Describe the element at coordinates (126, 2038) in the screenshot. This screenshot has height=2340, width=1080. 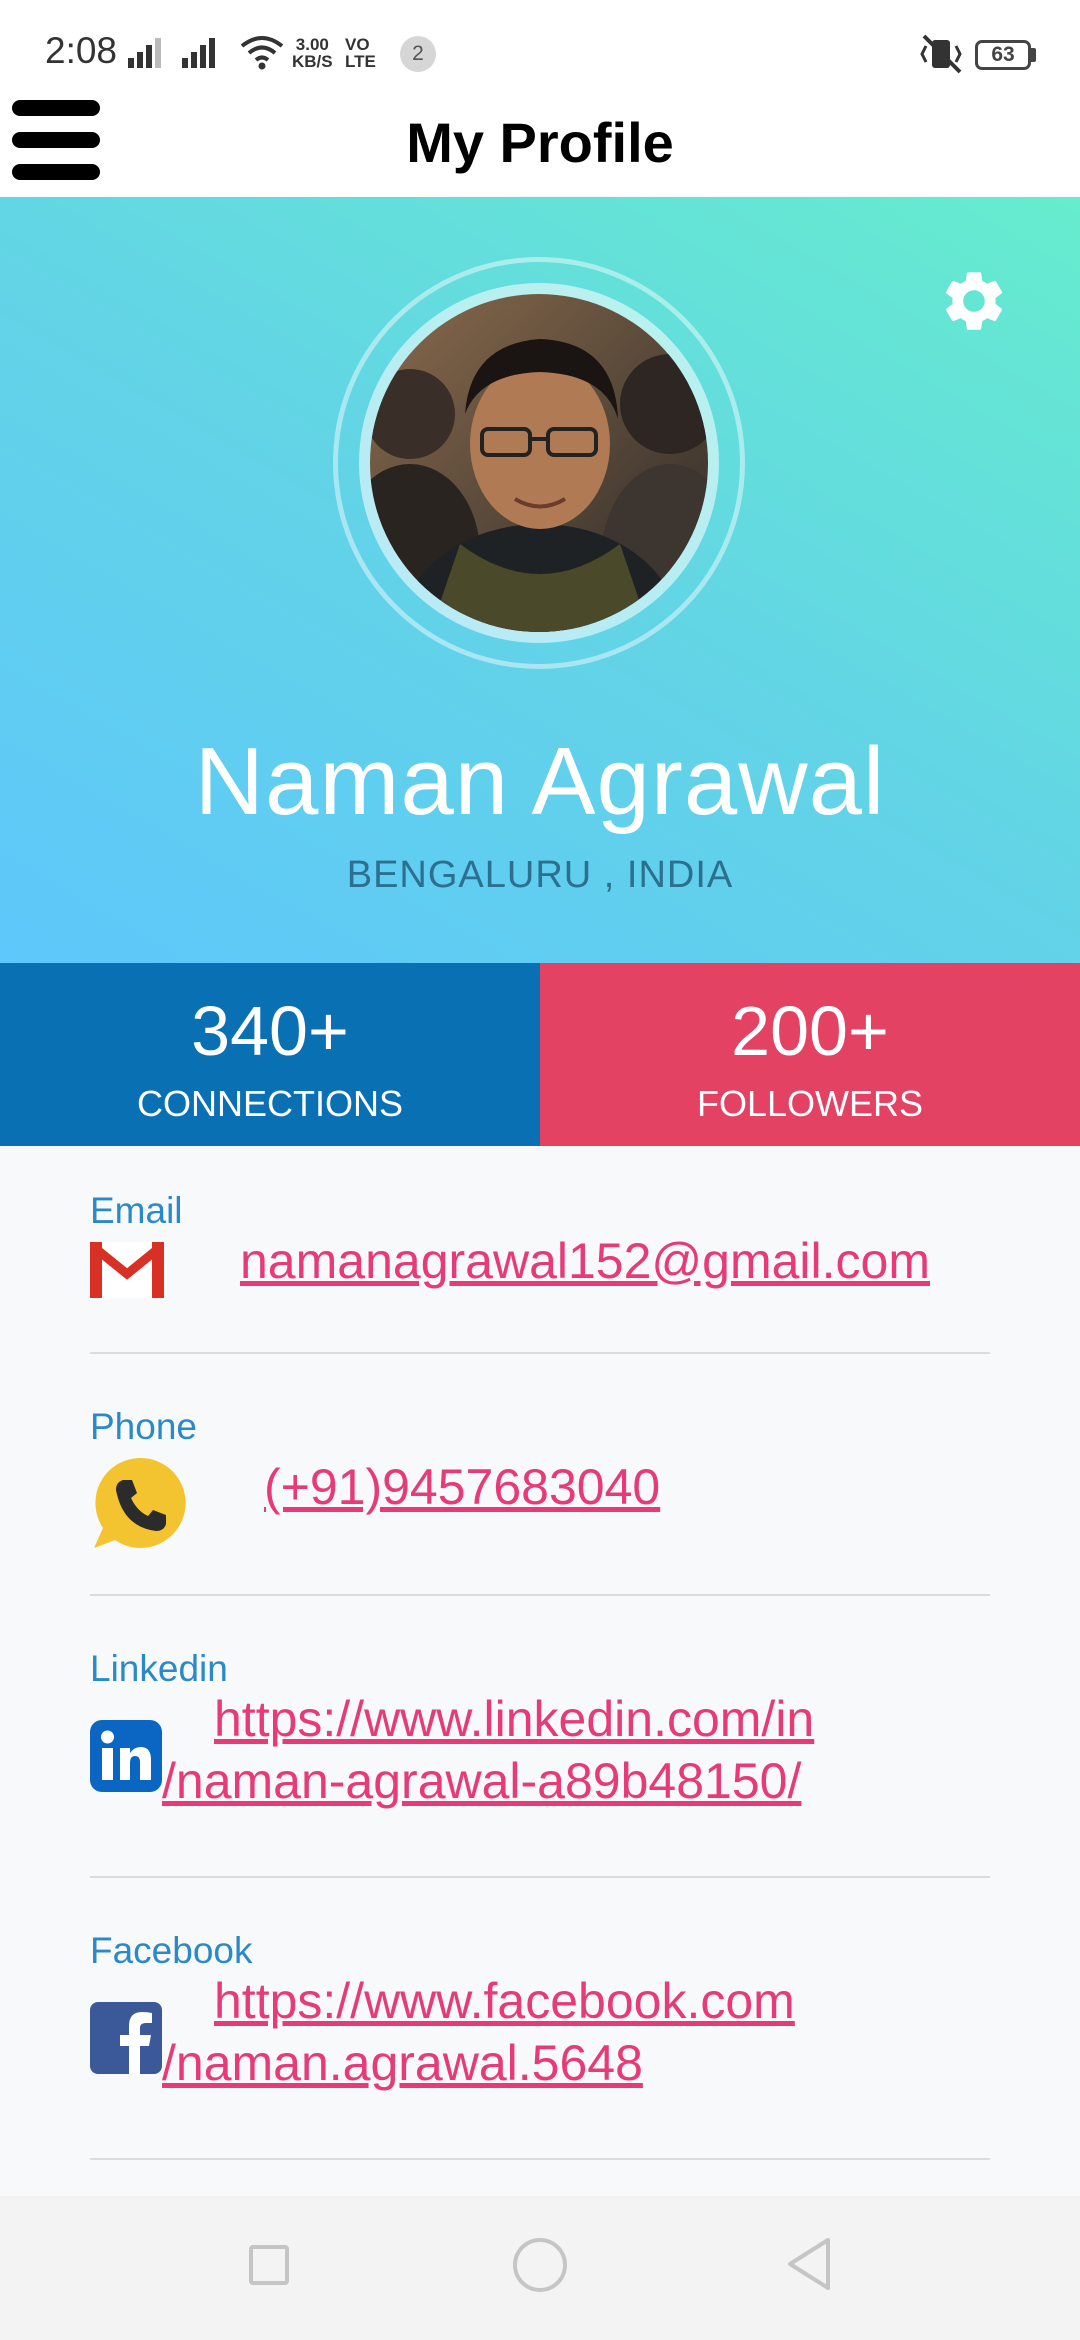
I see `facebook-icon` at that location.